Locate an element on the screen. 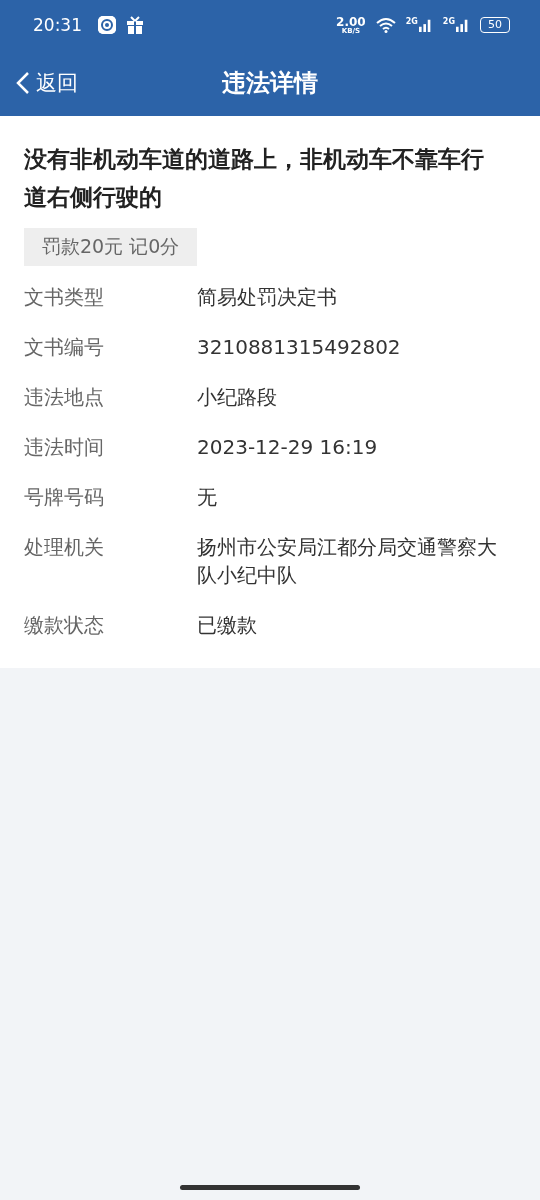 The height and width of the screenshot is (1200, 540). chevron-left-icon is located at coordinates (23, 83).